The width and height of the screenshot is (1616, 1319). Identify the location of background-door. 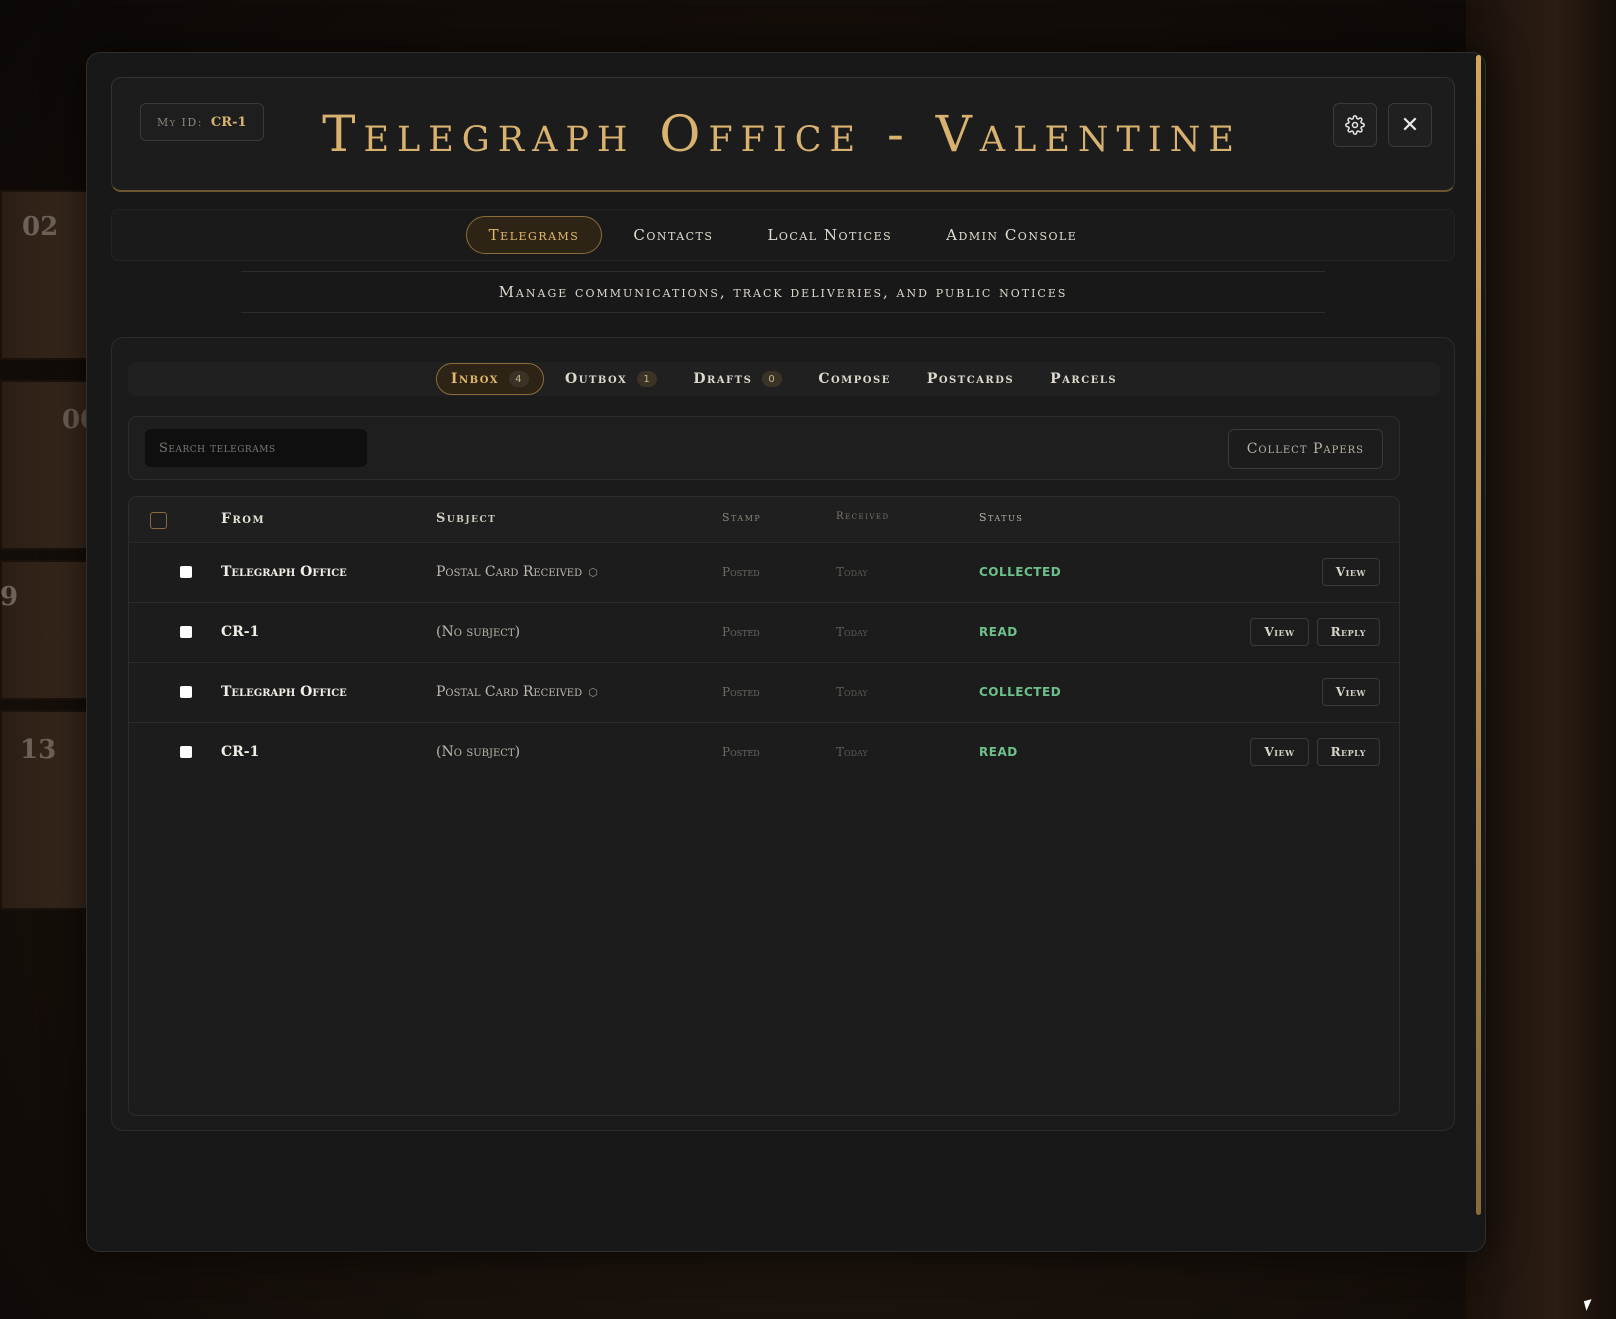
(1541, 659).